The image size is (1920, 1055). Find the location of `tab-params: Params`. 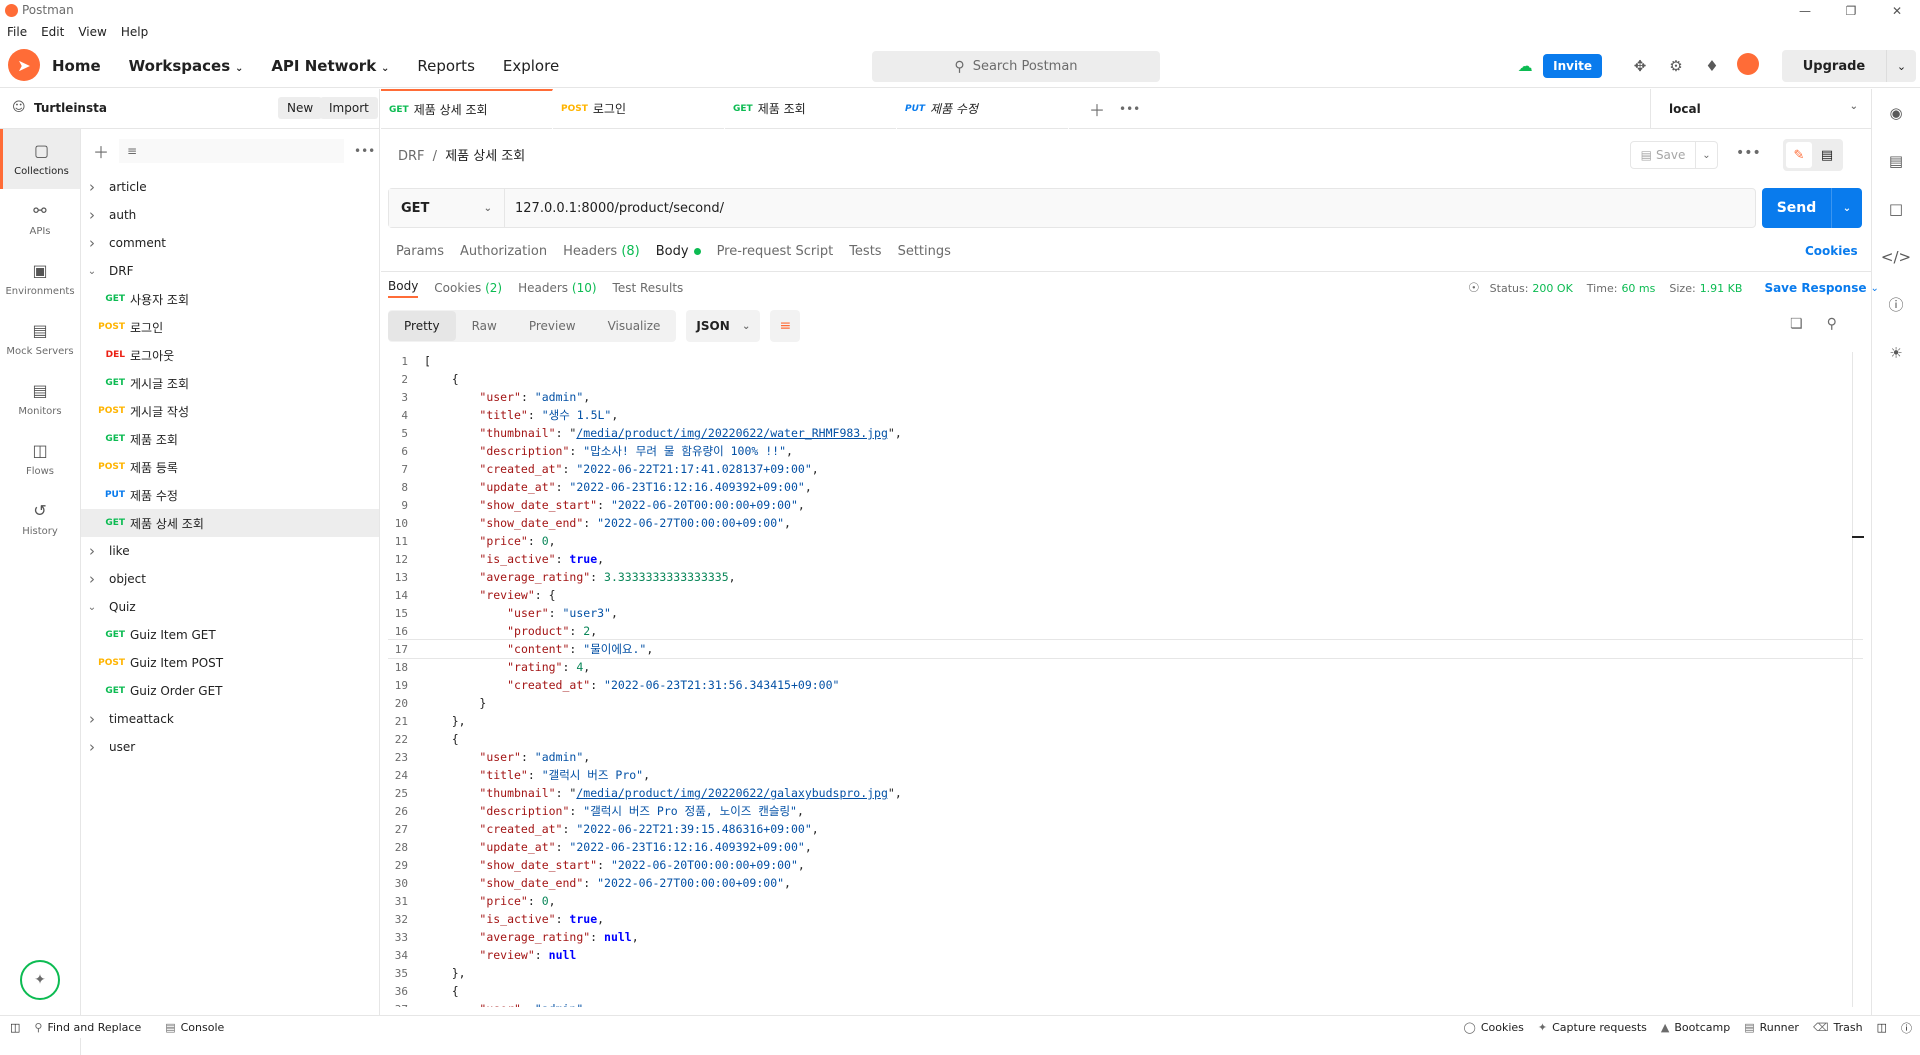

tab-params: Params is located at coordinates (420, 251).